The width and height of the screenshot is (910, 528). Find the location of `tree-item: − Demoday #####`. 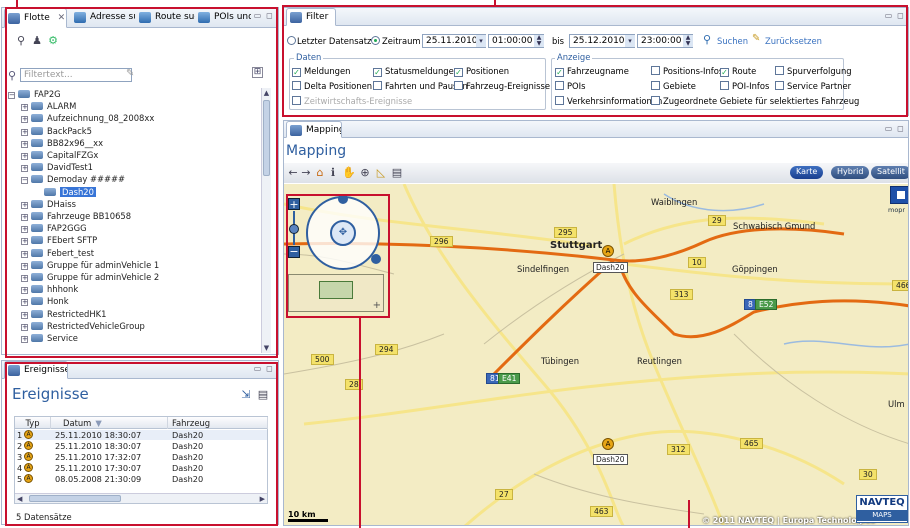

tree-item: − Demoday ##### is located at coordinates (66, 179).